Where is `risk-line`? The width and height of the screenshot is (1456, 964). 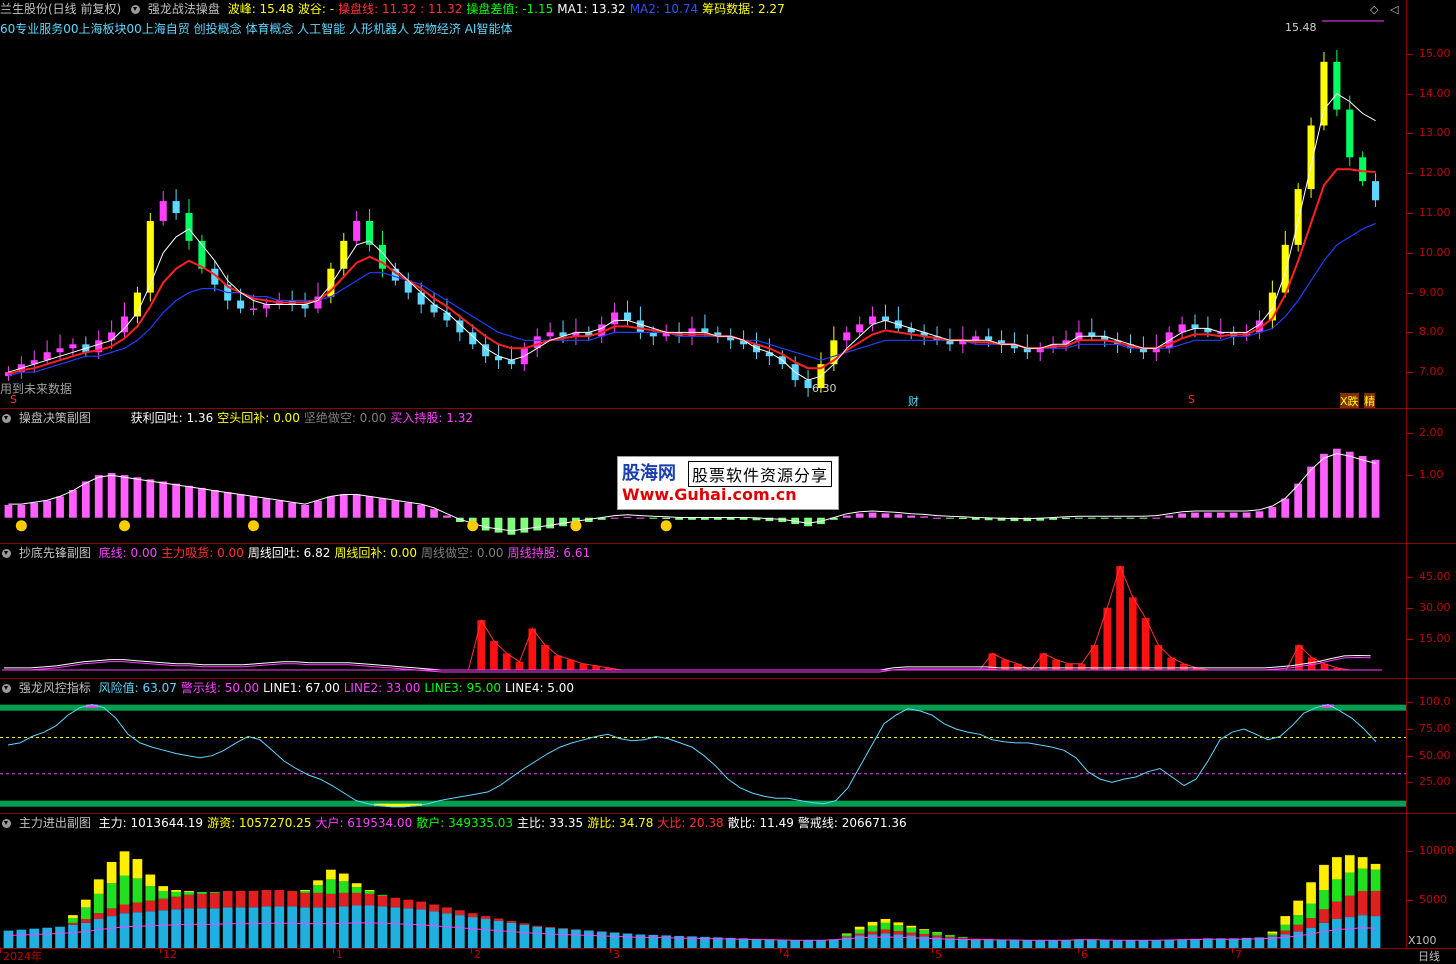
risk-line is located at coordinates (692, 756).